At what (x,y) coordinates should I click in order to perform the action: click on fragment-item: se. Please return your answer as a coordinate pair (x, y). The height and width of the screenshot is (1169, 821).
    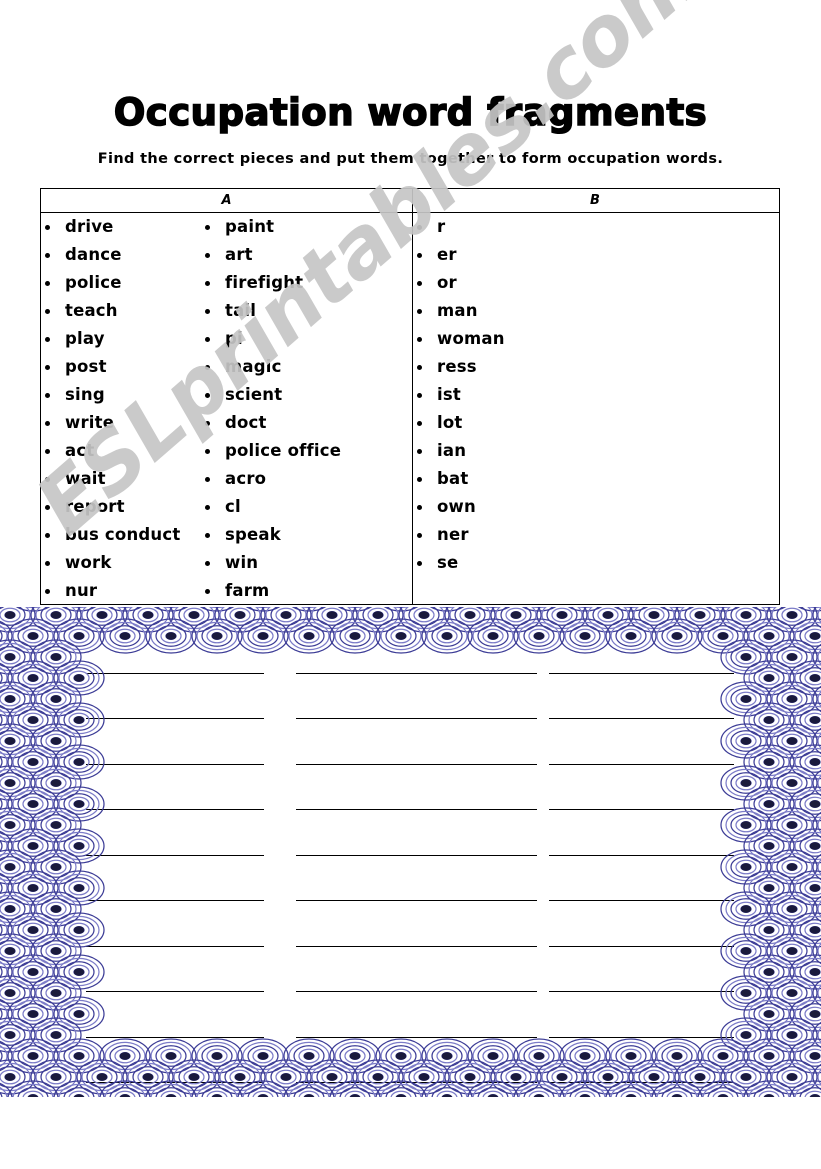
    Looking at the image, I should click on (595, 563).